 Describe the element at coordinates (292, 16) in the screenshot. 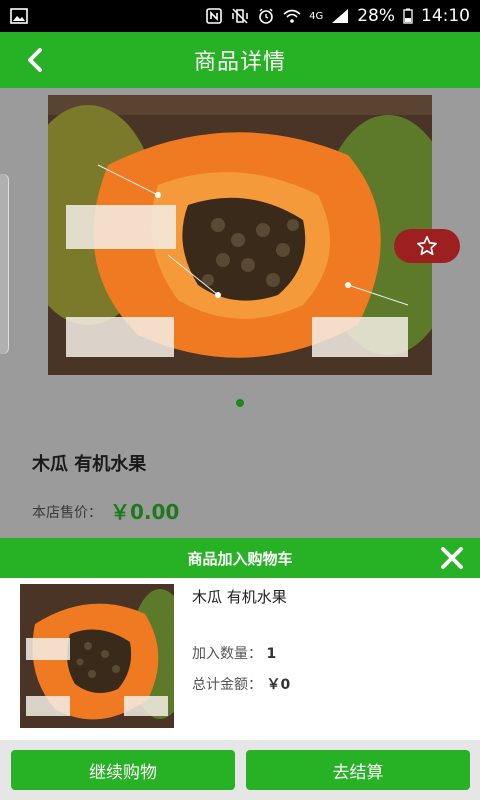

I see `wifi-icon` at that location.